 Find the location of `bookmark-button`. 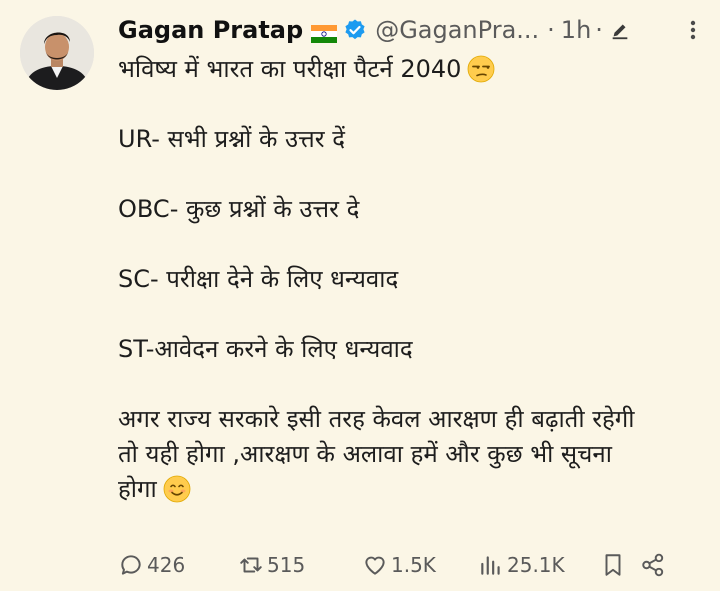

bookmark-button is located at coordinates (620, 565).